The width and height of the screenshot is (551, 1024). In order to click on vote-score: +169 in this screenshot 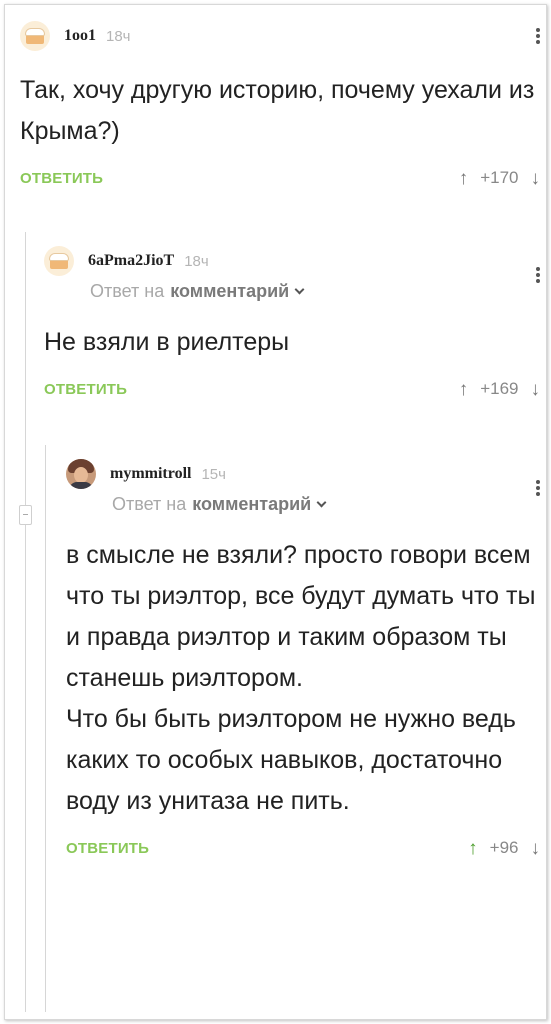, I will do `click(499, 388)`.